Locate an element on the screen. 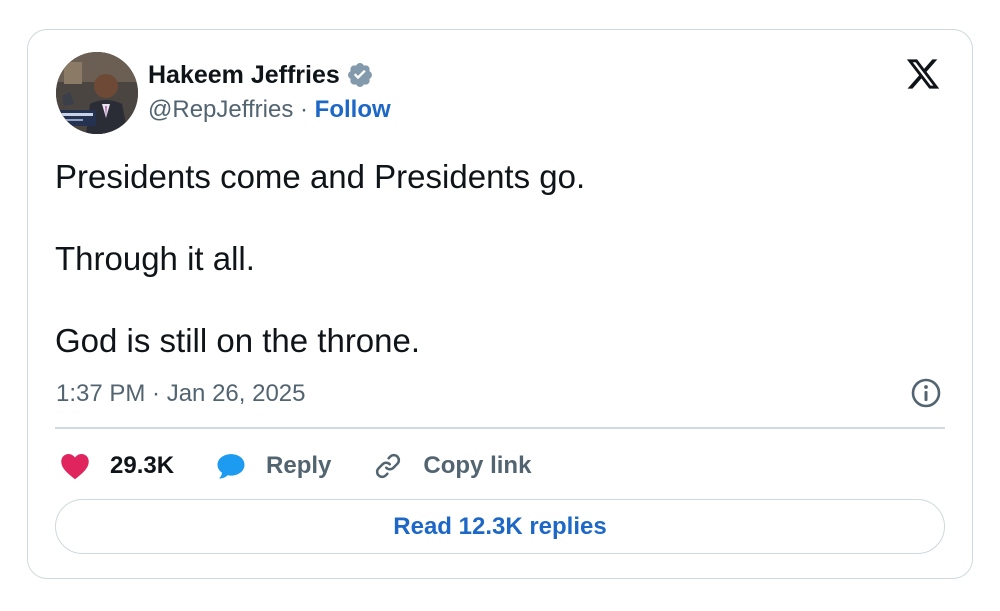 The image size is (1000, 611). like-count: 29.3K is located at coordinates (142, 465).